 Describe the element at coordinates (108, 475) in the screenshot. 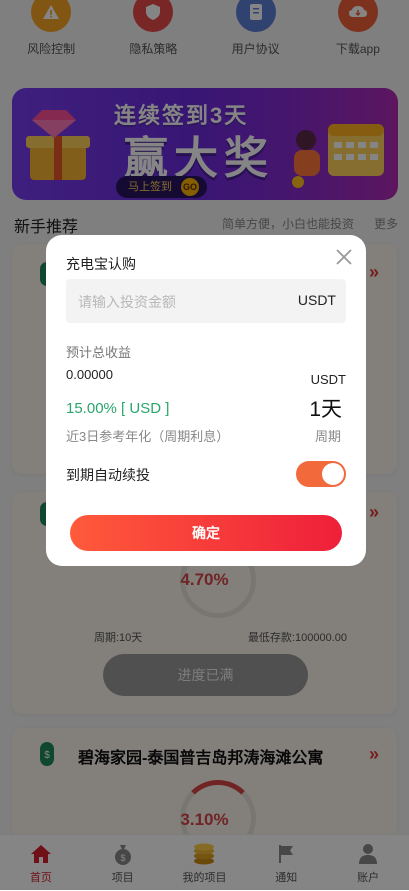

I see `auto-reinvest-label: 到期自动续投` at that location.